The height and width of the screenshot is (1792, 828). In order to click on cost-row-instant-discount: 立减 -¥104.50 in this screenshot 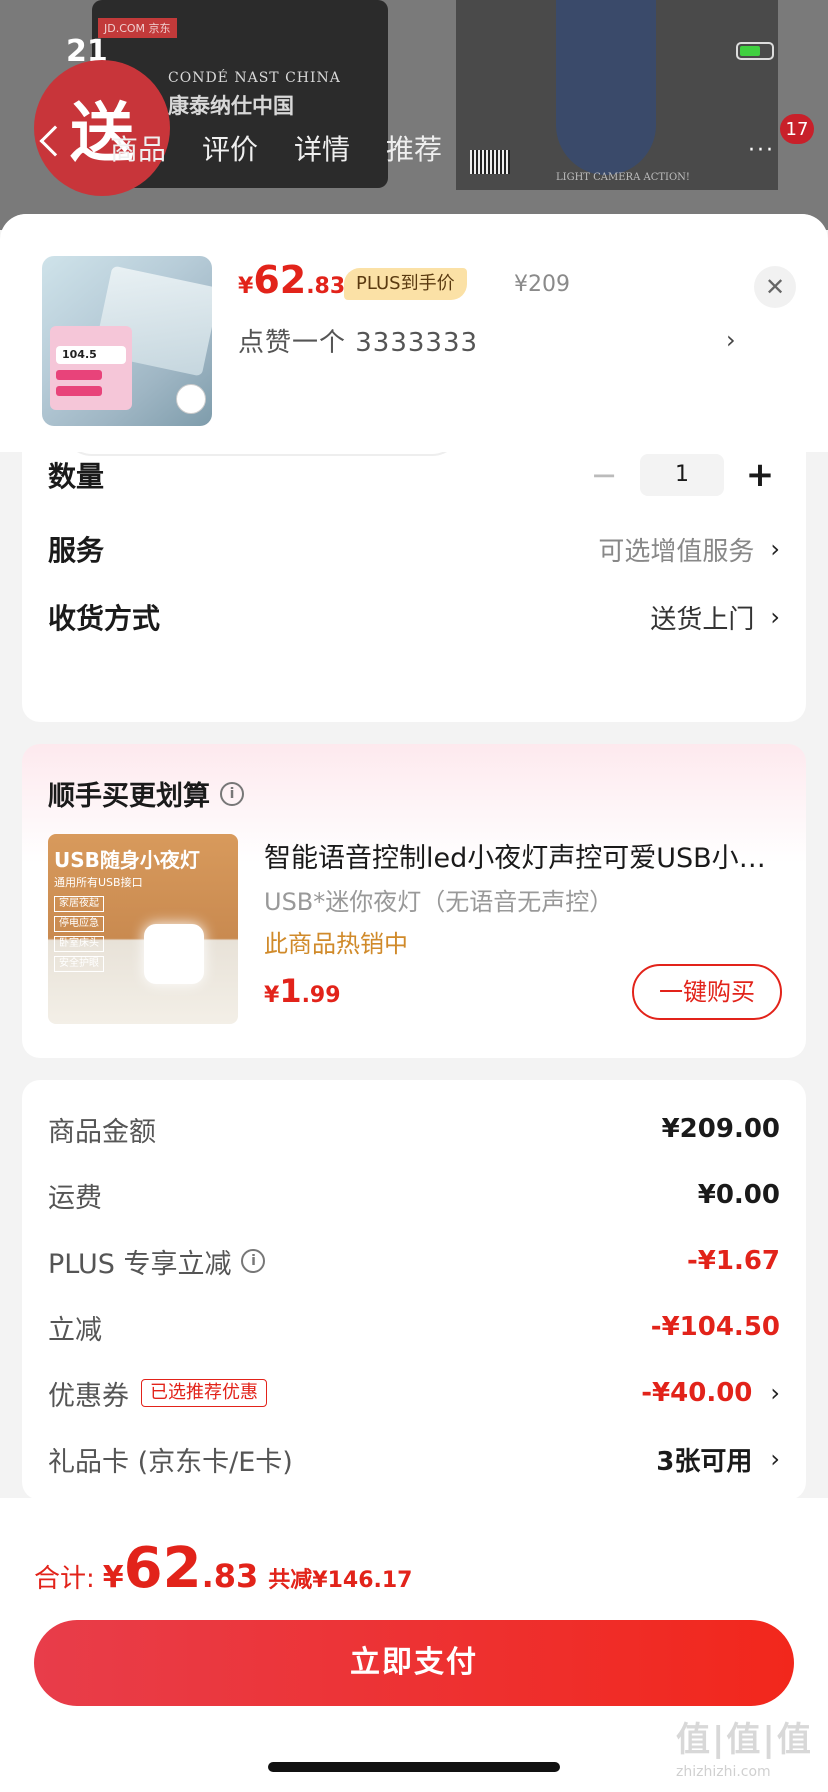, I will do `click(414, 1327)`.